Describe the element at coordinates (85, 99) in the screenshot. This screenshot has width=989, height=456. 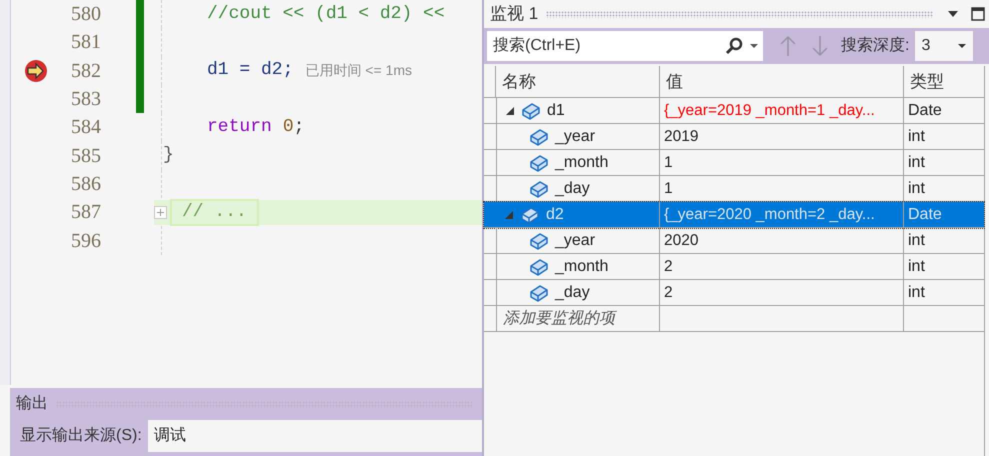
I see `line-number: 583` at that location.